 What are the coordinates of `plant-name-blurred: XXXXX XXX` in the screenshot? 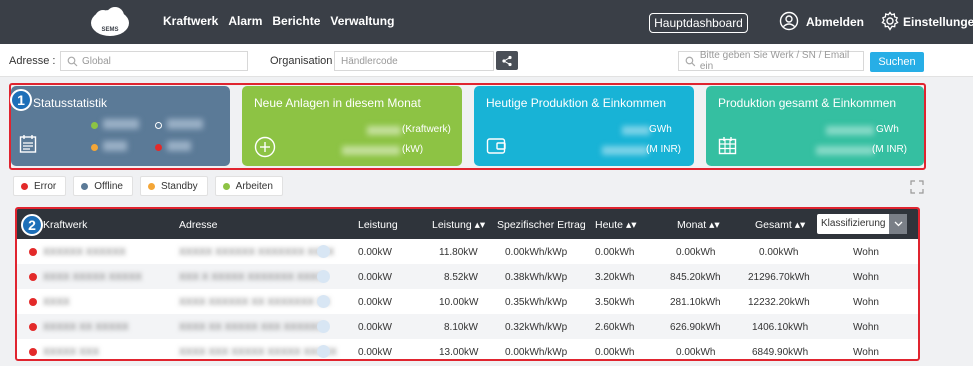 It's located at (71, 352).